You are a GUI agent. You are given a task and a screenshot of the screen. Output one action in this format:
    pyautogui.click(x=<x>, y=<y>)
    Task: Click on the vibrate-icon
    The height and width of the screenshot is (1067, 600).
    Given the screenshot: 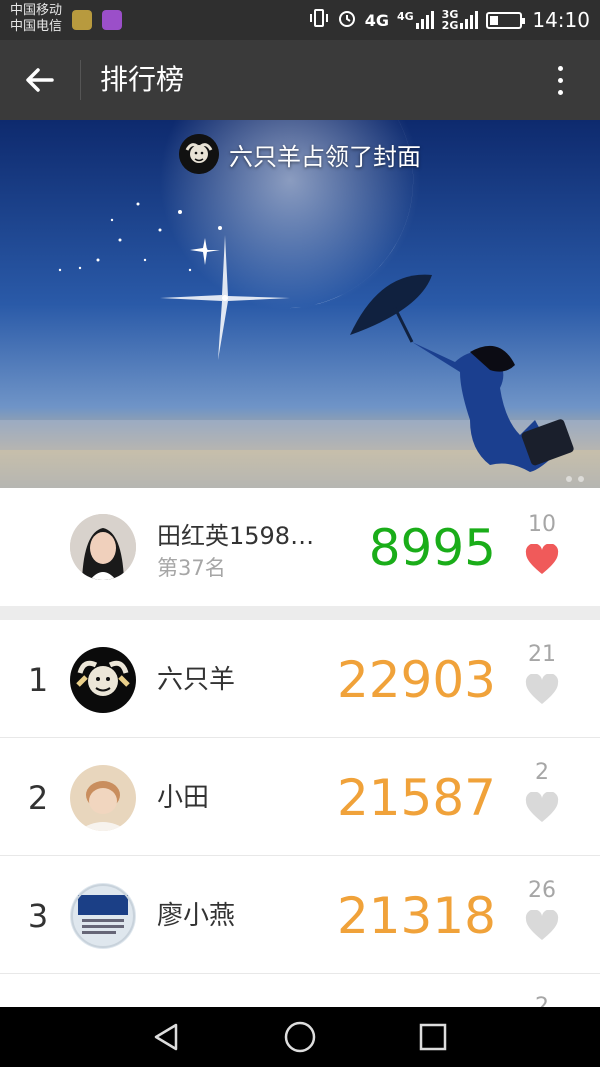 What is the action you would take?
    pyautogui.click(x=319, y=20)
    